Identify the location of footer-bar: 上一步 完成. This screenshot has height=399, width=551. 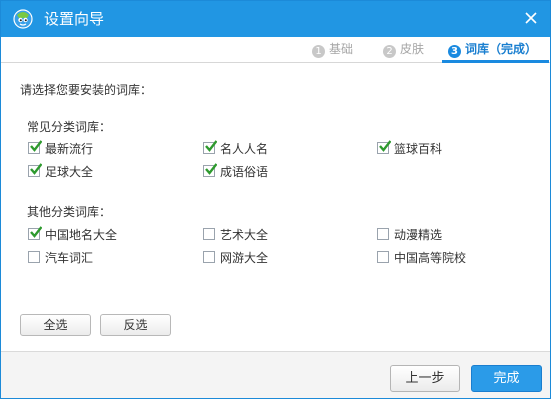
(275, 374).